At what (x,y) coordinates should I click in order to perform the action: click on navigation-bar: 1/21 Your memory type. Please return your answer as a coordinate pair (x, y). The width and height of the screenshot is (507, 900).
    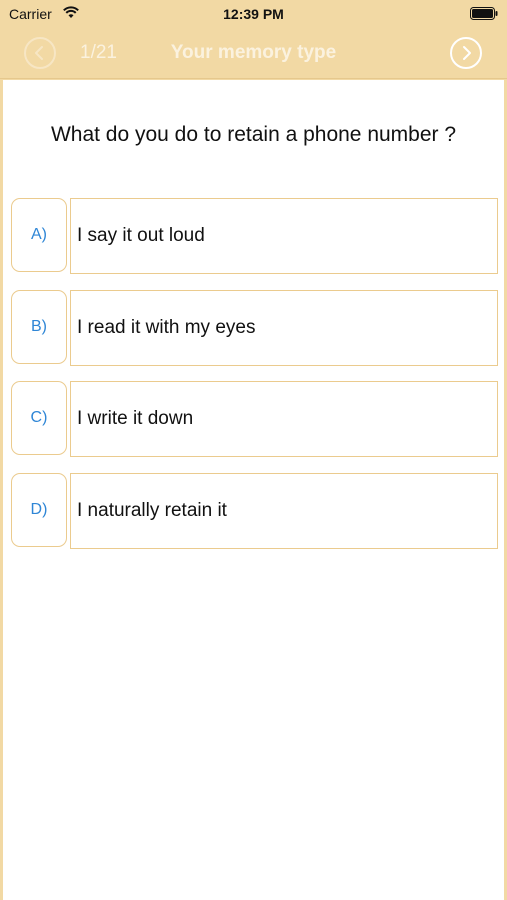
    Looking at the image, I should click on (253, 53).